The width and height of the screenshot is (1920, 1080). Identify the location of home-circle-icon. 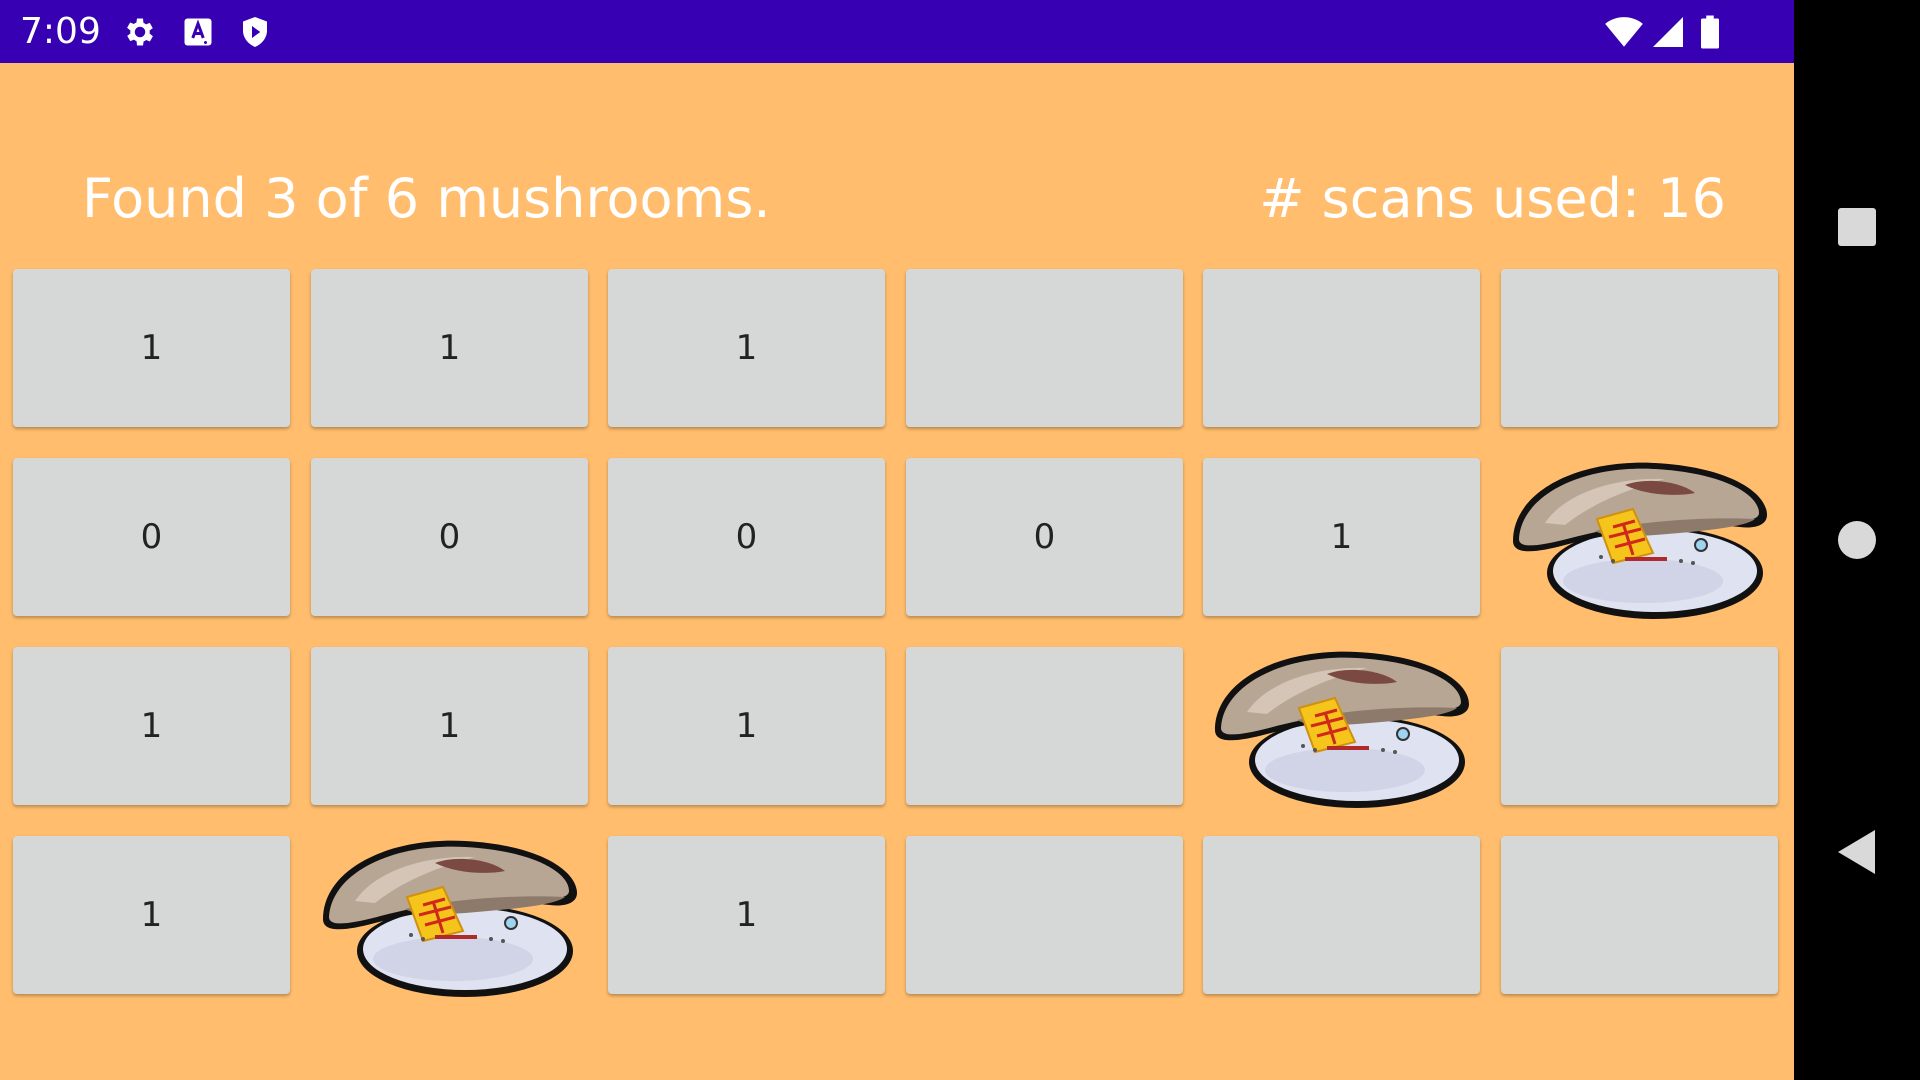
(1857, 540).